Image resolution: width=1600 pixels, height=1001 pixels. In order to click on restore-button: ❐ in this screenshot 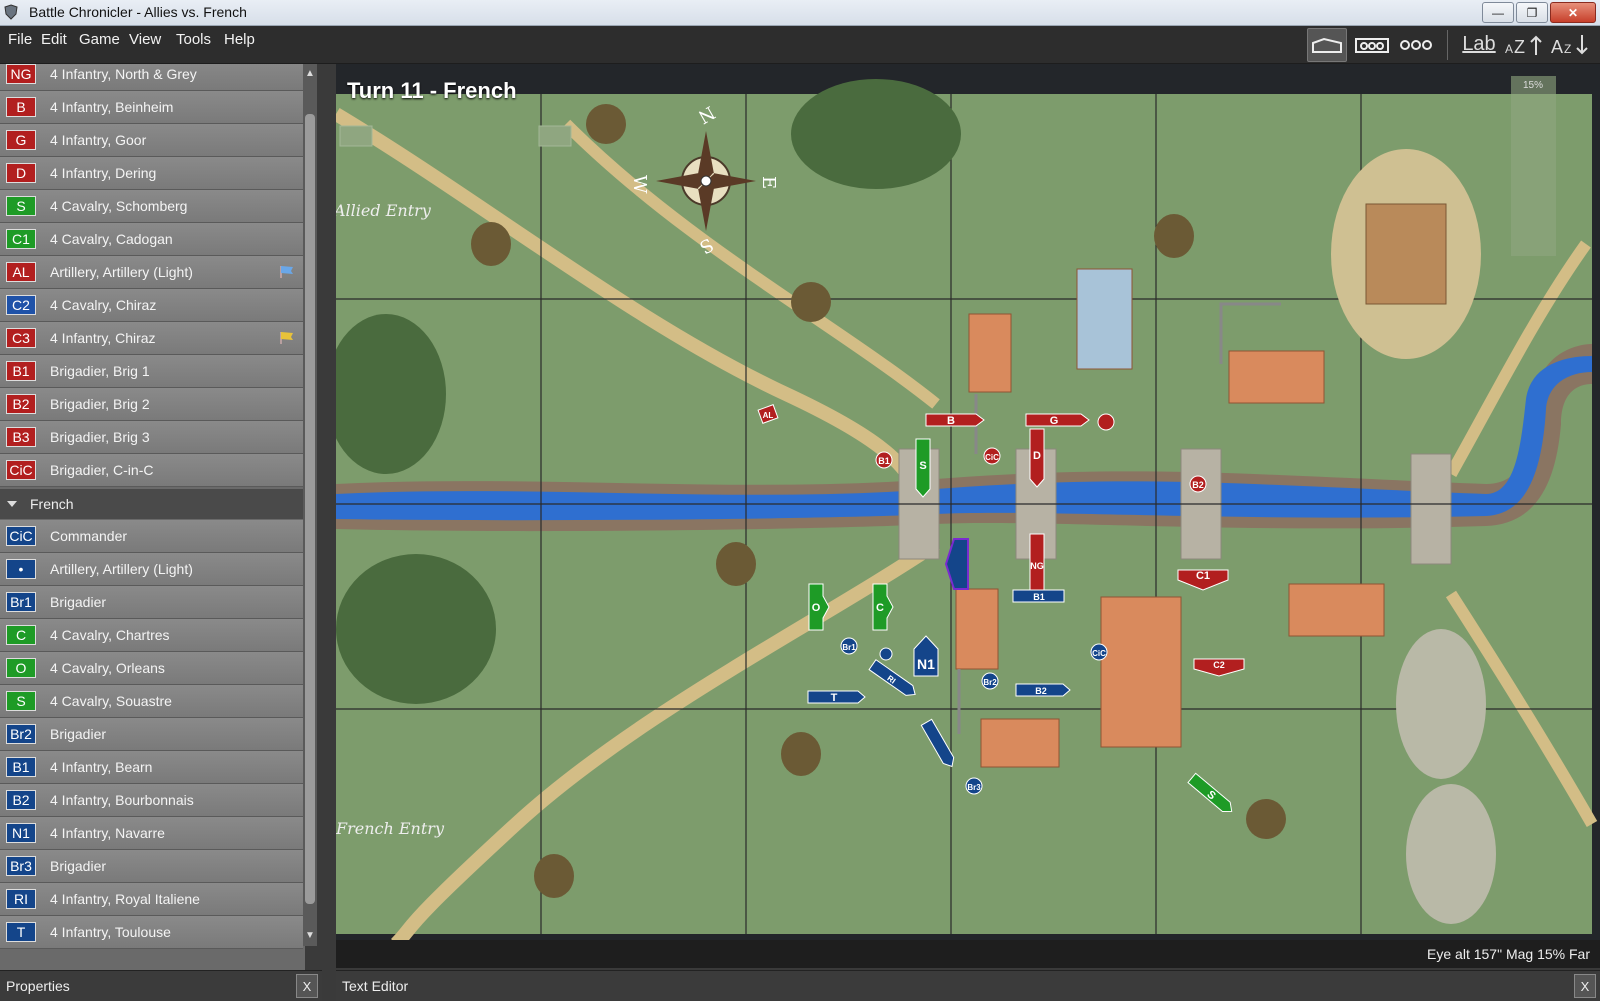, I will do `click(1532, 12)`.